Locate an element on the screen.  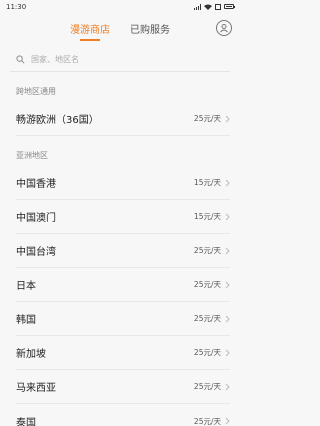
item-name: 新加坡 is located at coordinates (31, 354).